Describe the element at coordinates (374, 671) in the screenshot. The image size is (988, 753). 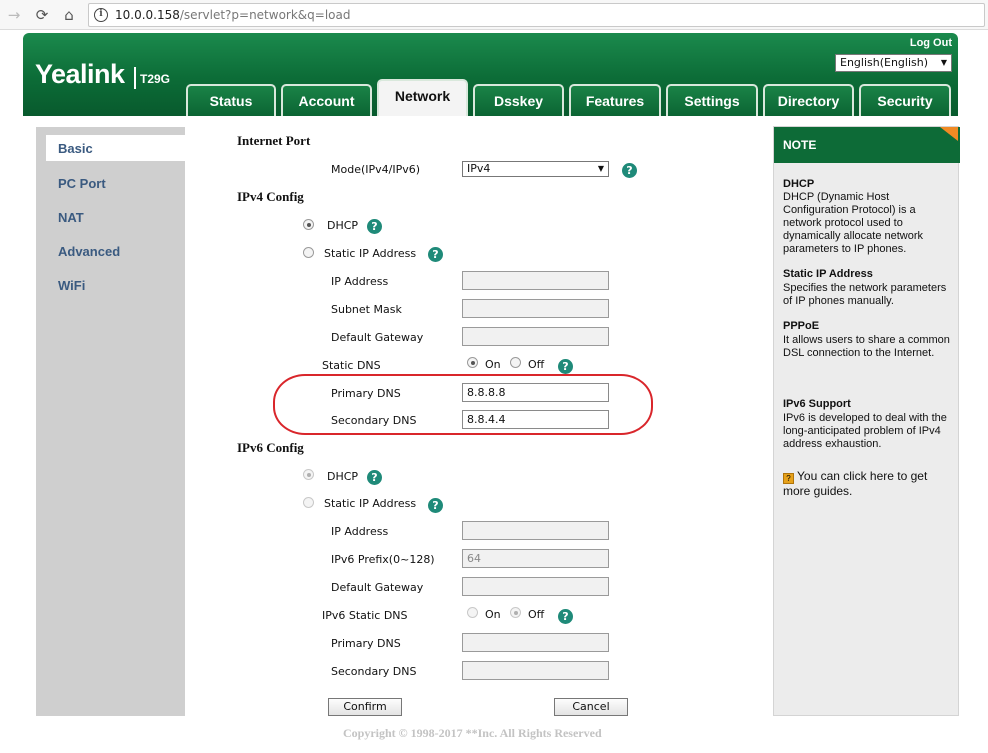
I see `ipv6-secondary-dns-label: Secondary DNS` at that location.